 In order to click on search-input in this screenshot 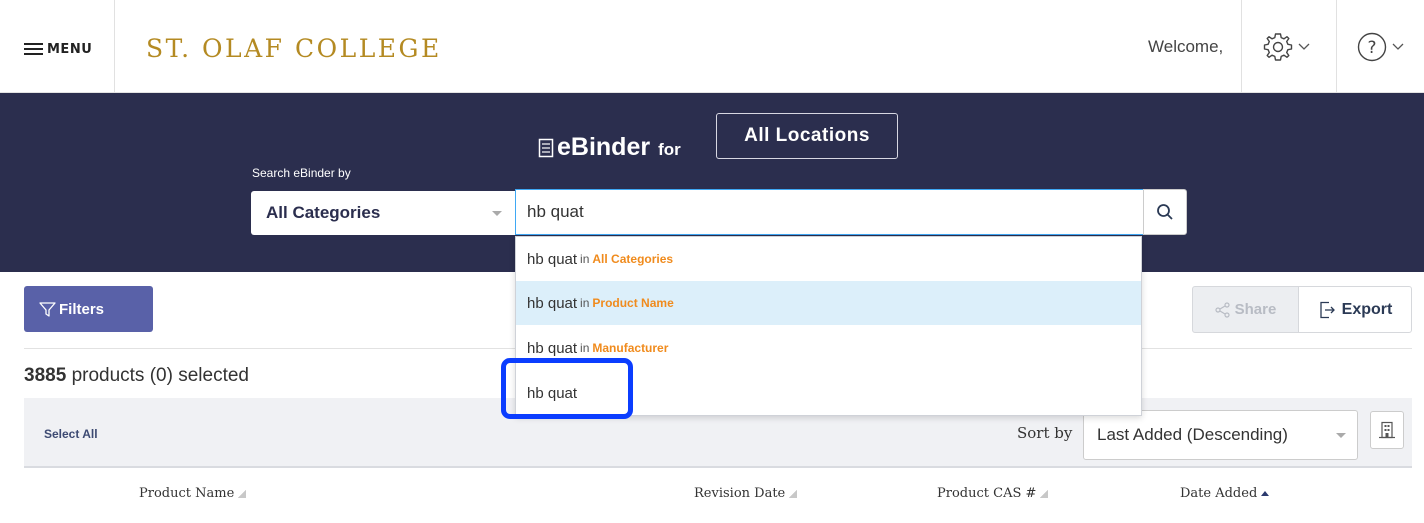, I will do `click(829, 212)`.